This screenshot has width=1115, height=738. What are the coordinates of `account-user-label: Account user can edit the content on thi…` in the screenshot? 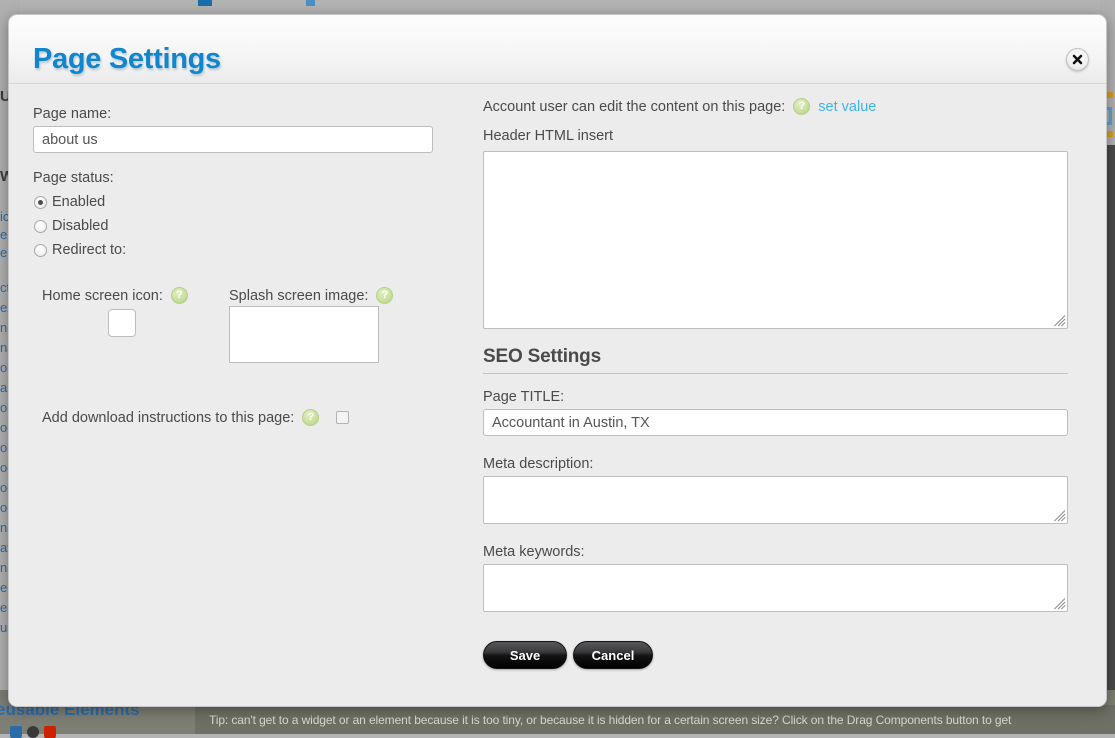 It's located at (634, 106).